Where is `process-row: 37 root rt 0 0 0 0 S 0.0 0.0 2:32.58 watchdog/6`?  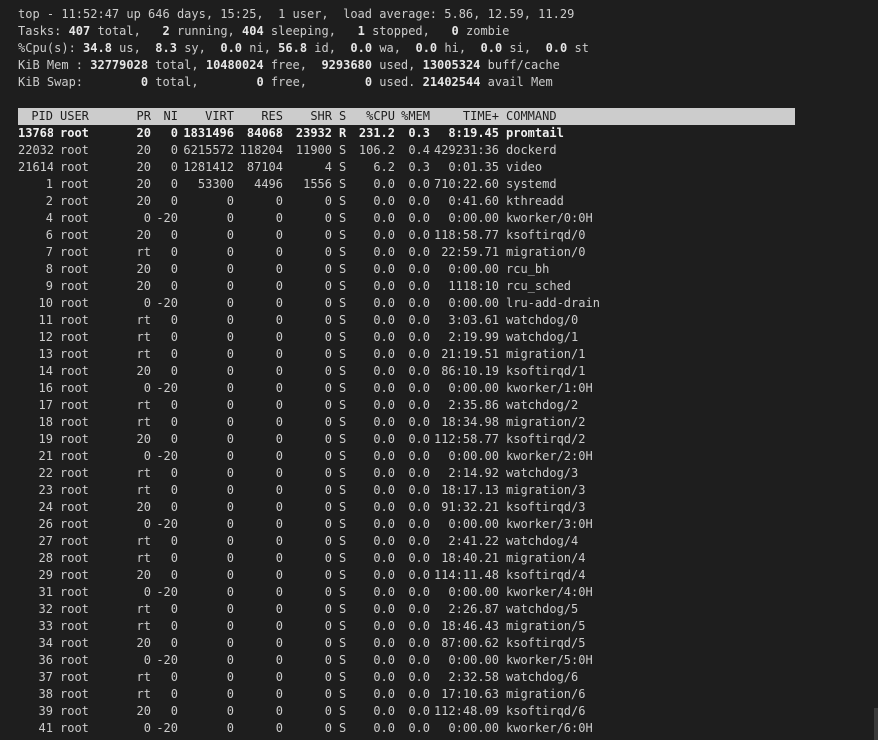
process-row: 37 root rt 0 0 0 0 S 0.0 0.0 2:32.58 watchdog/6 is located at coordinates (418, 677).